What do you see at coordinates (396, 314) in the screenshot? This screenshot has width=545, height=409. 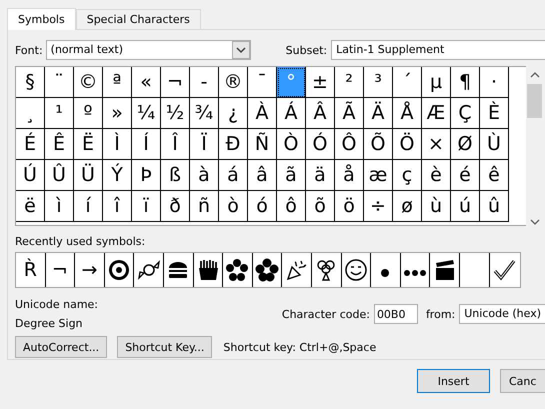 I see `character-code-field: 00B0` at bounding box center [396, 314].